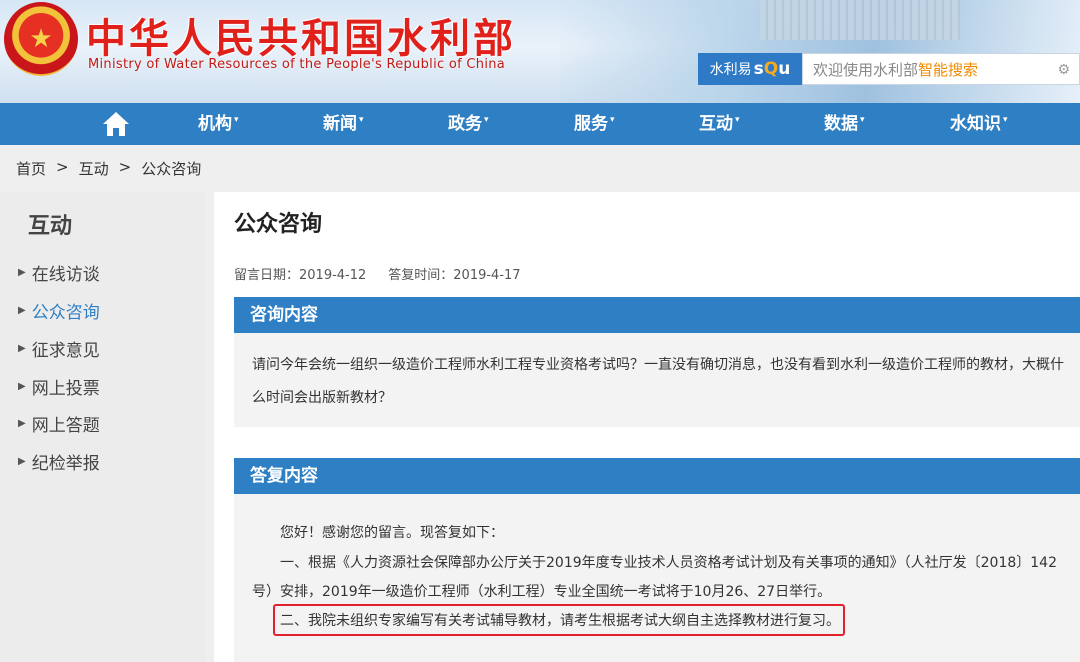  What do you see at coordinates (50, 226) in the screenshot?
I see `sidebar-title: 互动` at bounding box center [50, 226].